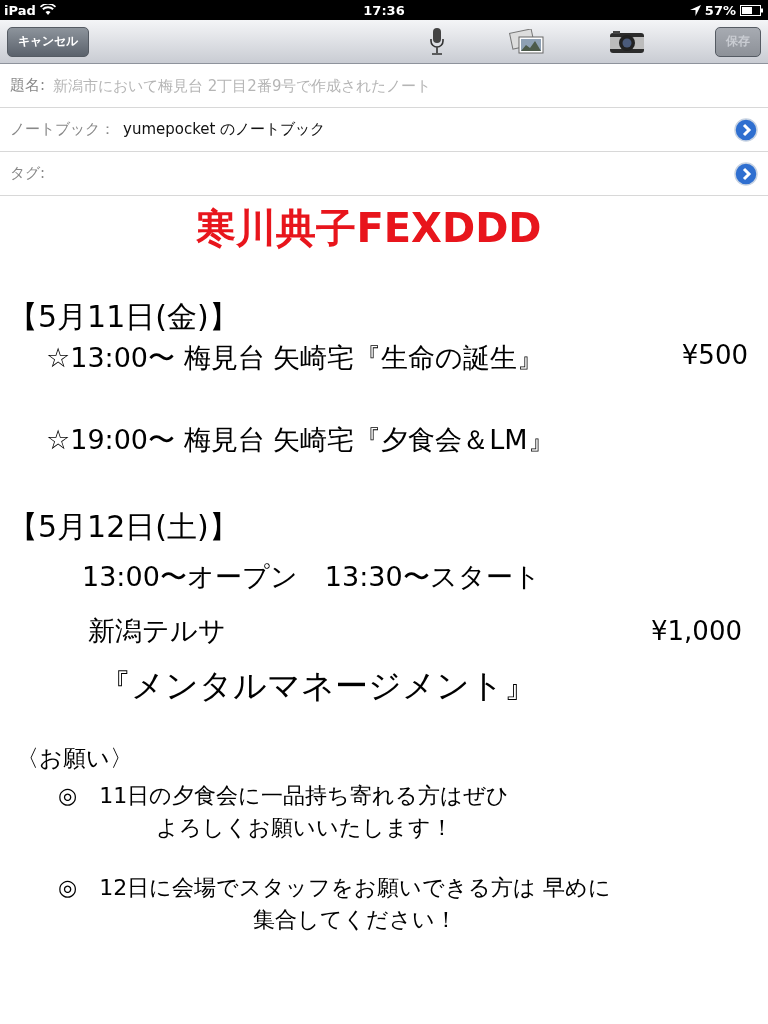 The image size is (768, 1024). Describe the element at coordinates (157, 631) in the screenshot. I see `note-line: 新潟テルサ` at that location.